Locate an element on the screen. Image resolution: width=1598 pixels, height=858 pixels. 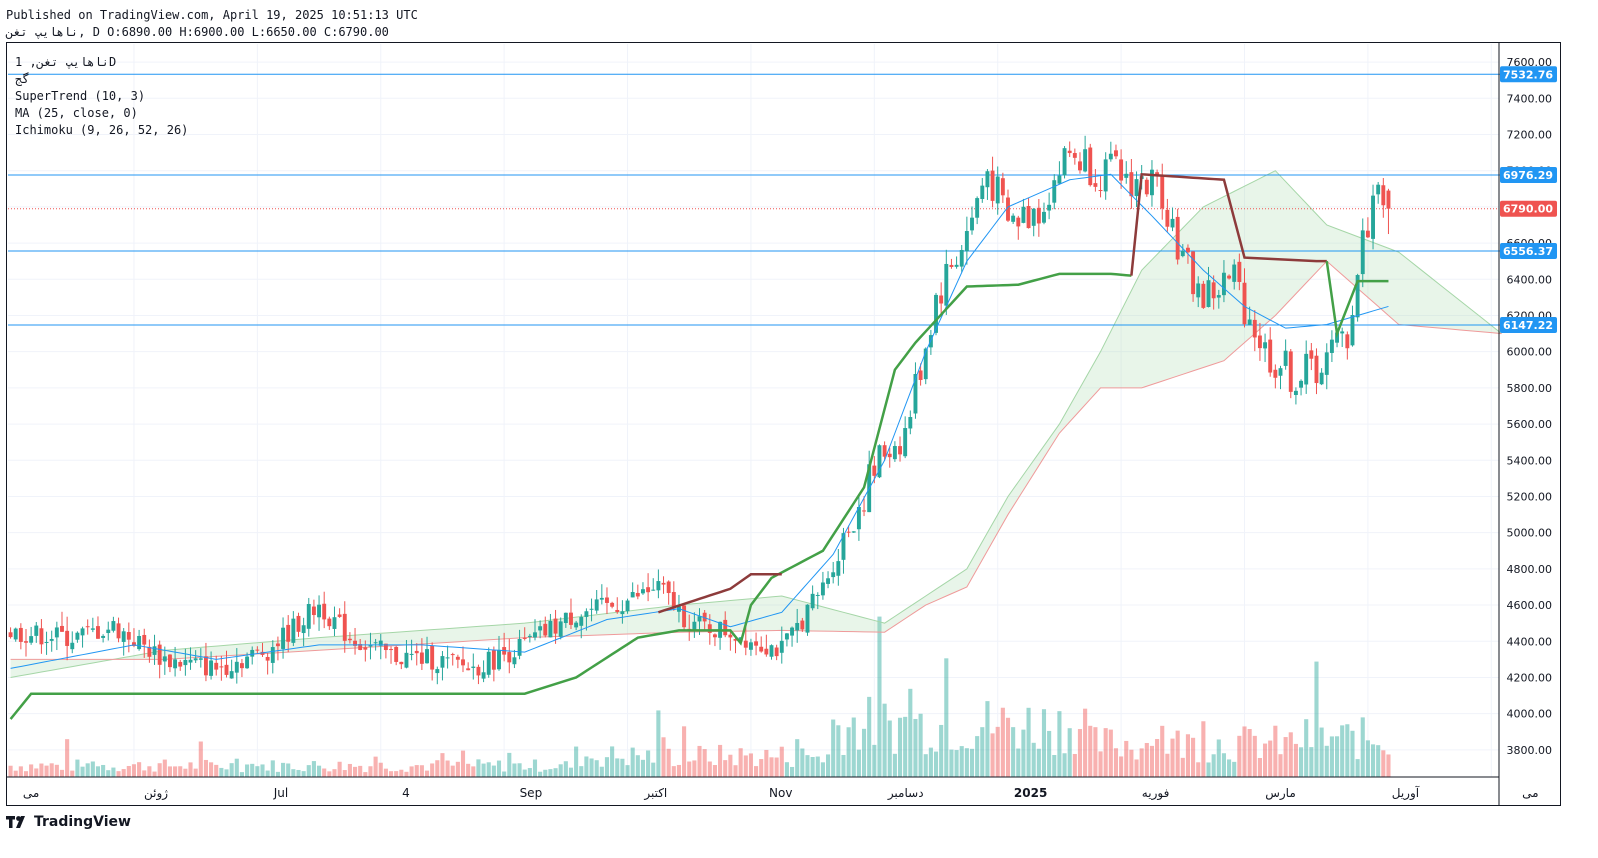
legend-ichimoku: Ichimoku (9, 26, 52, 26) is located at coordinates (101, 130).